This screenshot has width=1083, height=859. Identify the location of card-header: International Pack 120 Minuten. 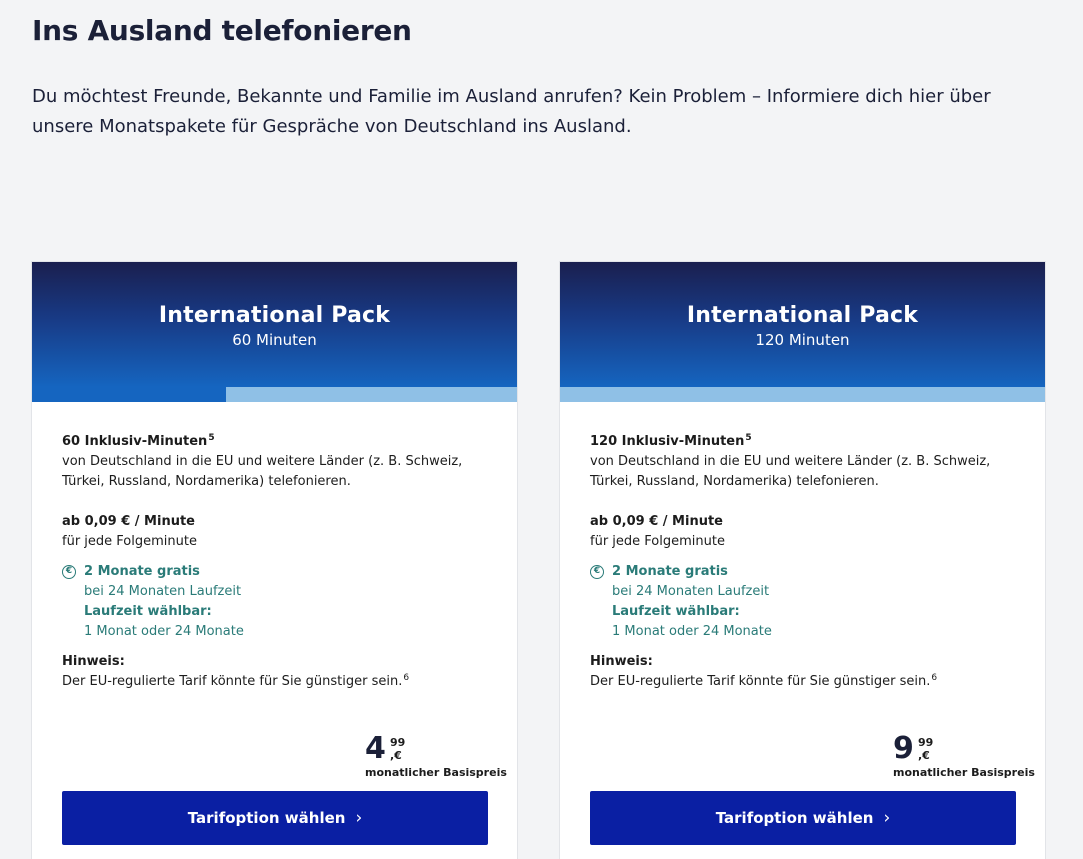
(802, 324).